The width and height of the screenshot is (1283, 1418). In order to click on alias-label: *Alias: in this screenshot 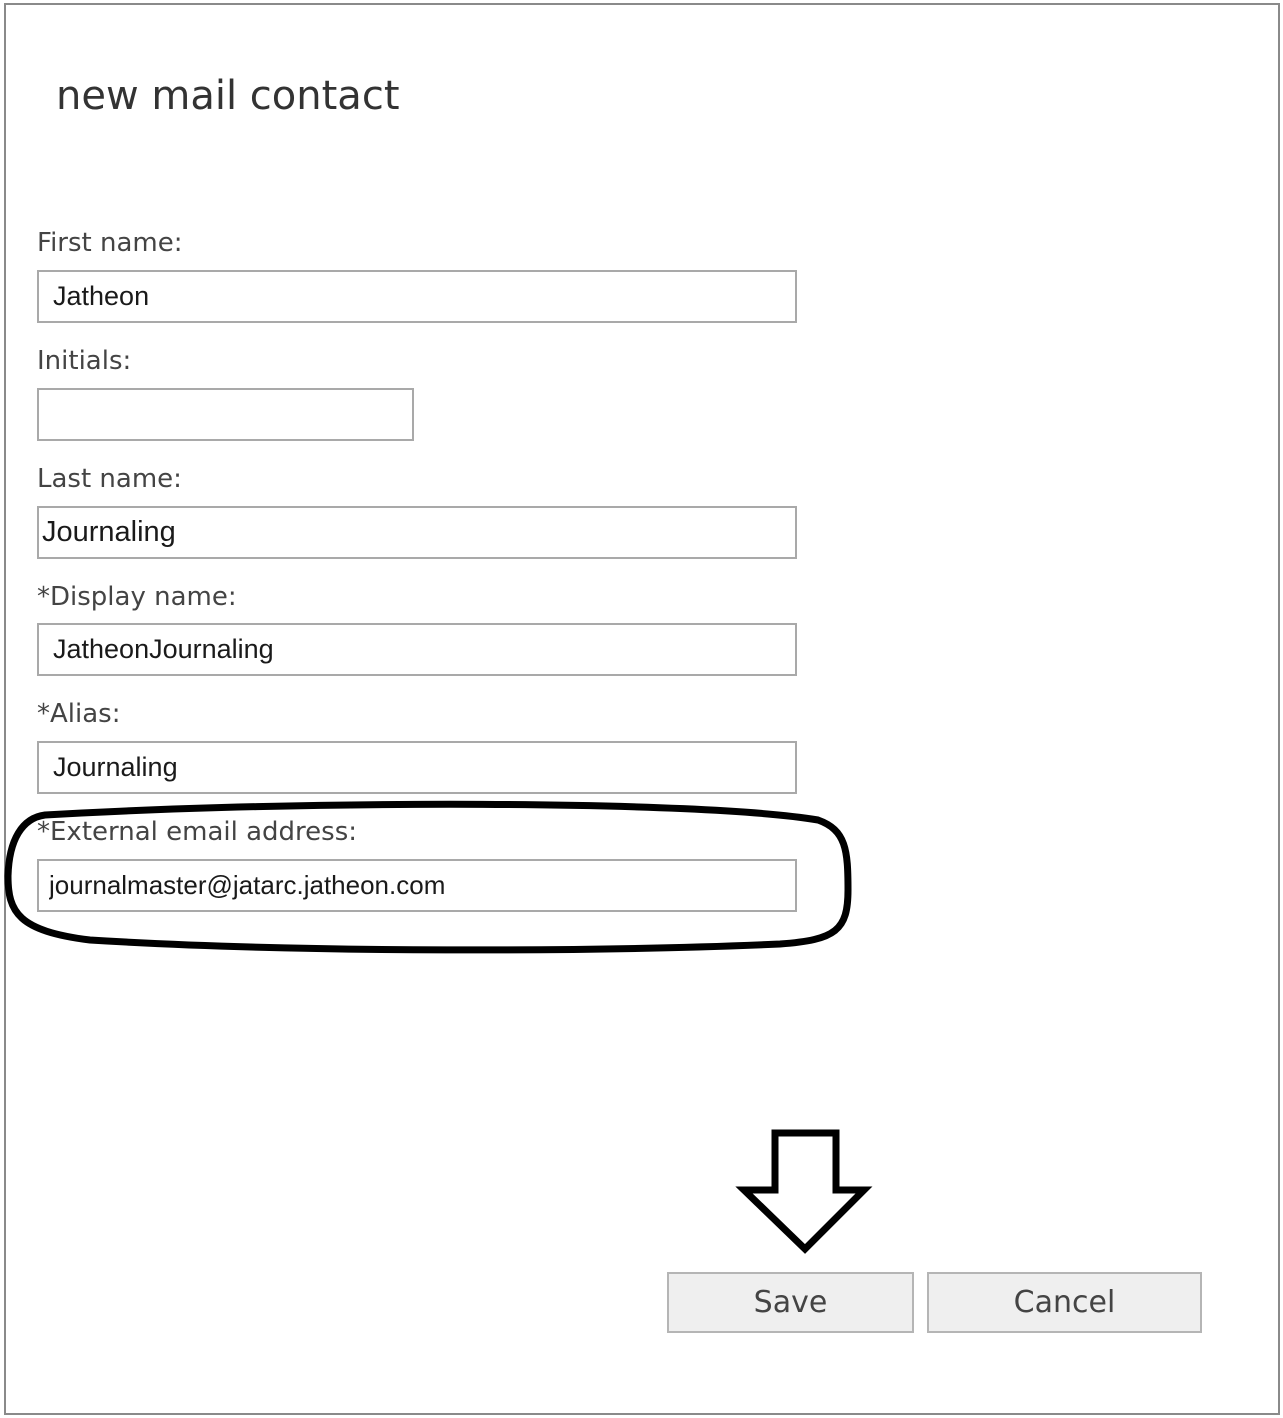, I will do `click(79, 714)`.